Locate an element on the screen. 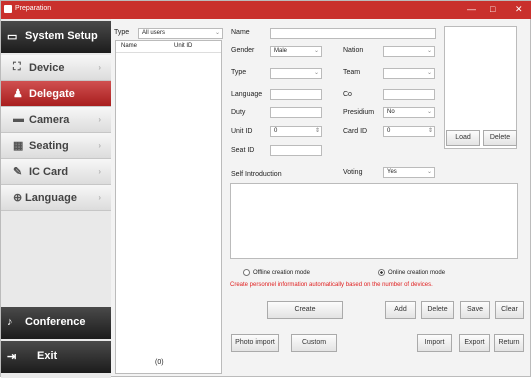  offline-mode-radio: Offline creation mode is located at coordinates (276, 272).